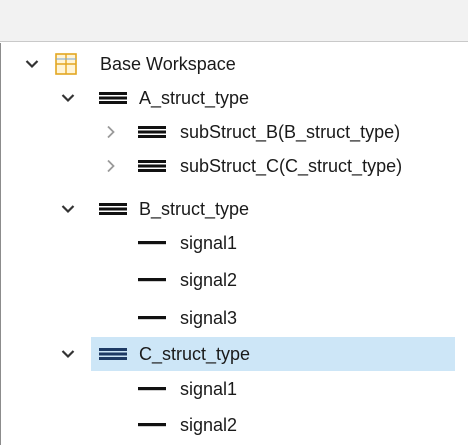 The image size is (468, 445). I want to click on tree-node-c-signal1: signal1, so click(234, 389).